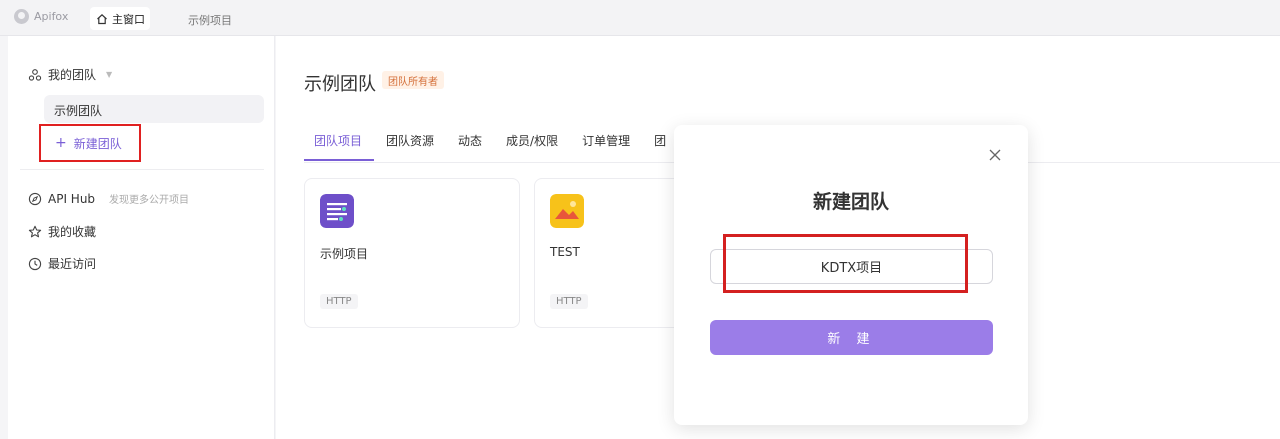 This screenshot has width=1280, height=439. I want to click on tab-main-window: 主窗口, so click(120, 18).